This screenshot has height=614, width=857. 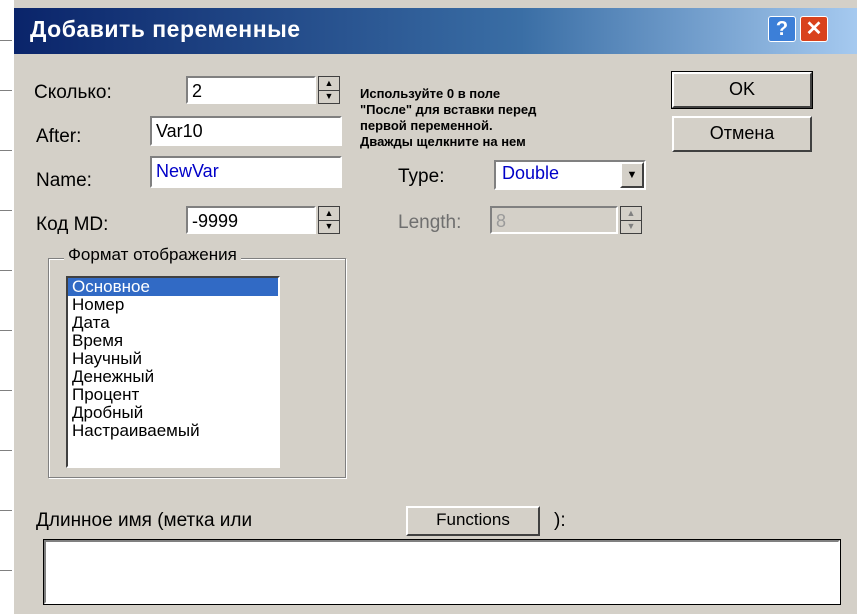 What do you see at coordinates (64, 180) in the screenshot?
I see `name-label: Name:` at bounding box center [64, 180].